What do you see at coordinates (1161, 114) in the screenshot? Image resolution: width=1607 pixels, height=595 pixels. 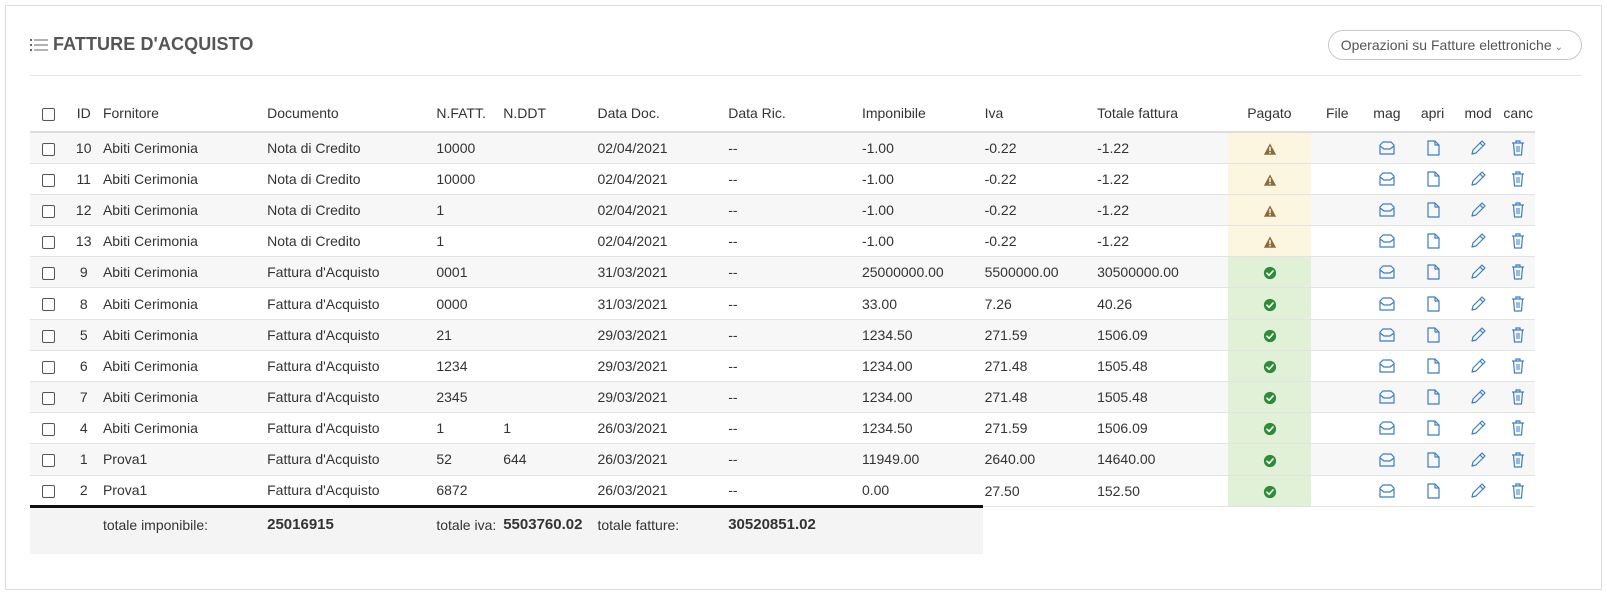 I see `col-header-total: Totale fattura` at bounding box center [1161, 114].